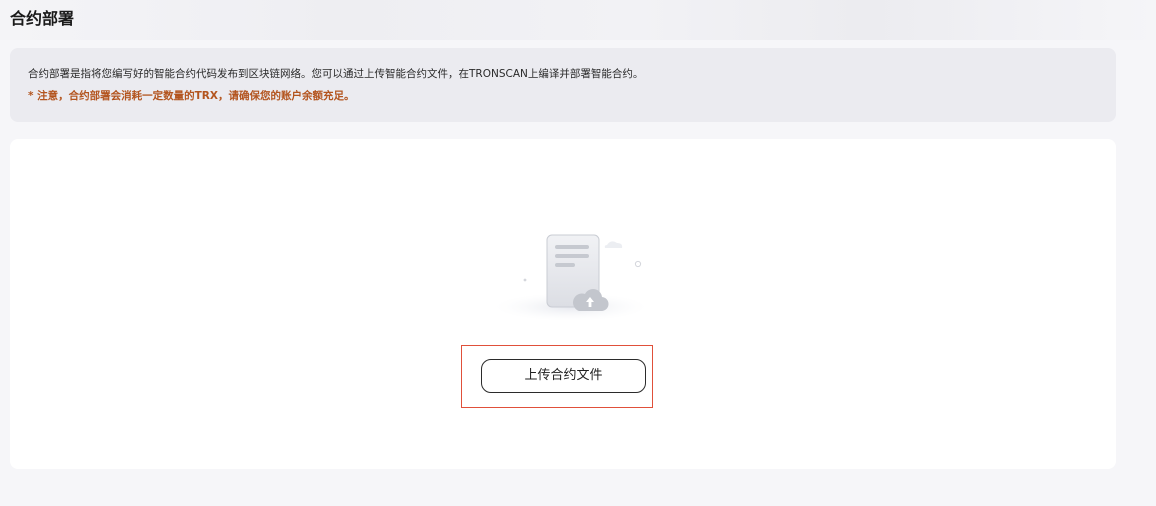  I want to click on document-upload-icon, so click(571, 277).